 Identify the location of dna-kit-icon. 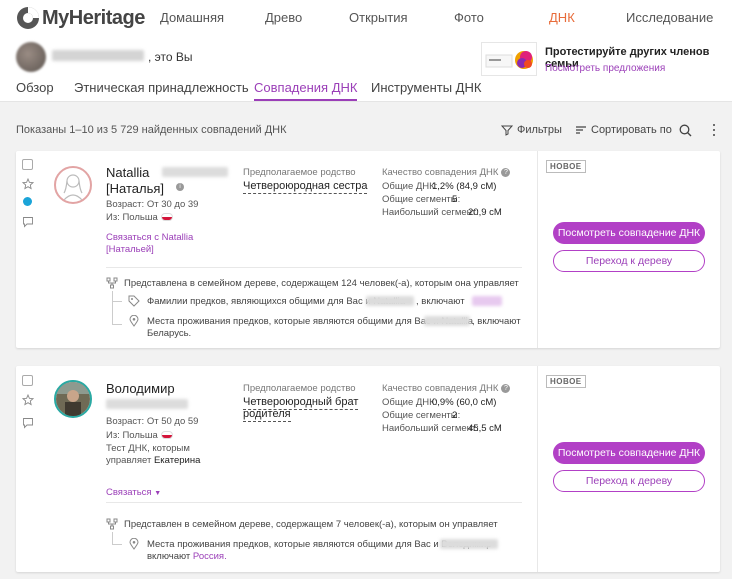
(509, 60).